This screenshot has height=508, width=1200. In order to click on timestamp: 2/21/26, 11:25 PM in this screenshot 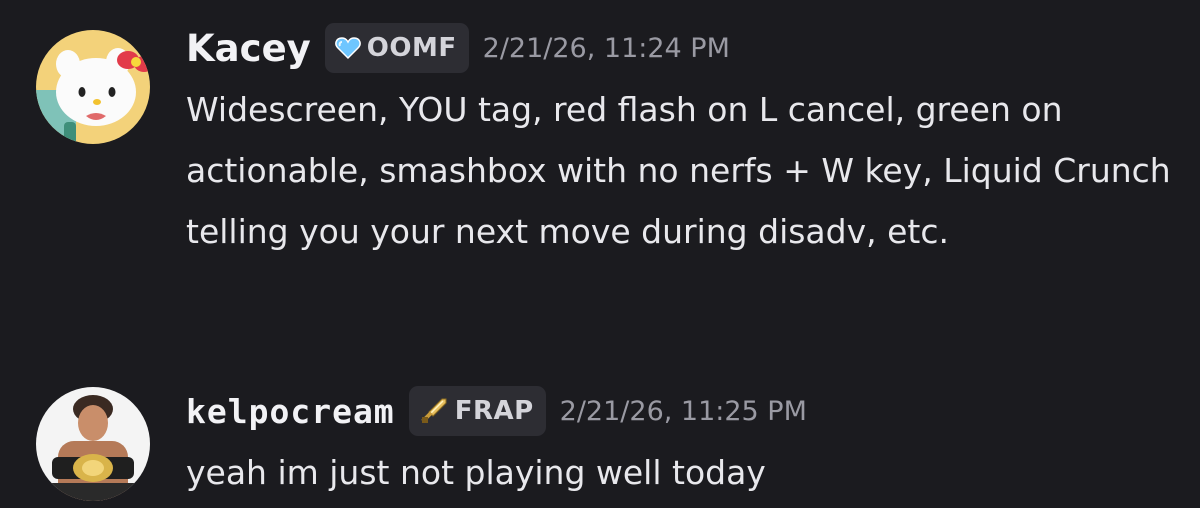, I will do `click(683, 411)`.